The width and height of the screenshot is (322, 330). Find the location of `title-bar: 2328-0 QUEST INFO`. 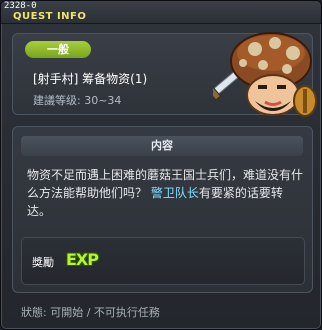

title-bar: 2328-0 QUEST INFO is located at coordinates (161, 12).